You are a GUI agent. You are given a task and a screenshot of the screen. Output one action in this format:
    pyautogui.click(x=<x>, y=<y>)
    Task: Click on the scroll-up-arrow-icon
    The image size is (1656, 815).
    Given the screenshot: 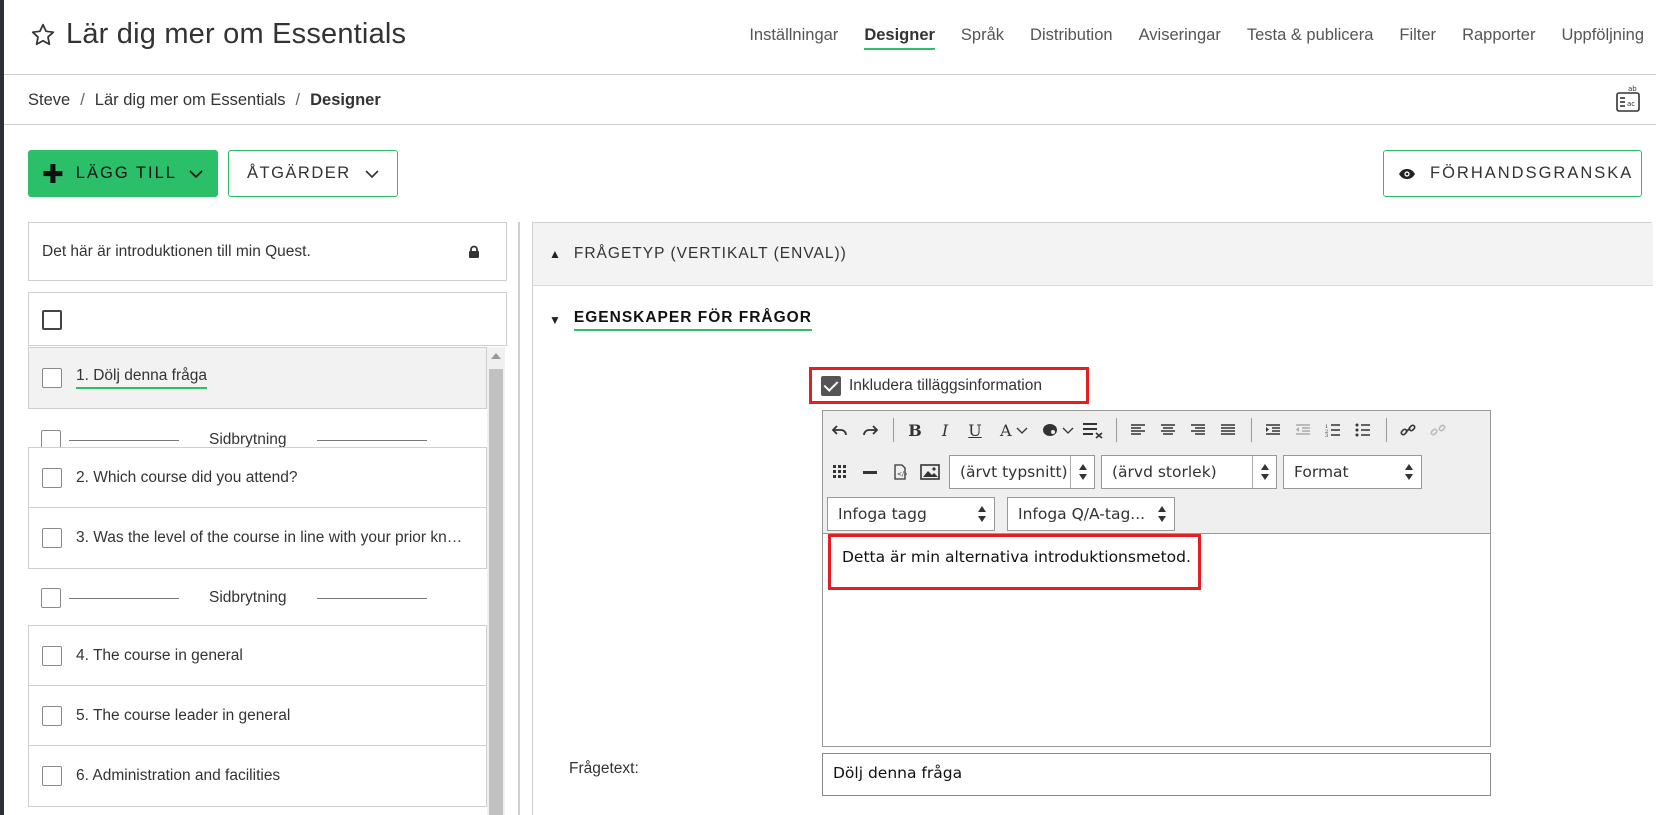 What is the action you would take?
    pyautogui.click(x=496, y=356)
    